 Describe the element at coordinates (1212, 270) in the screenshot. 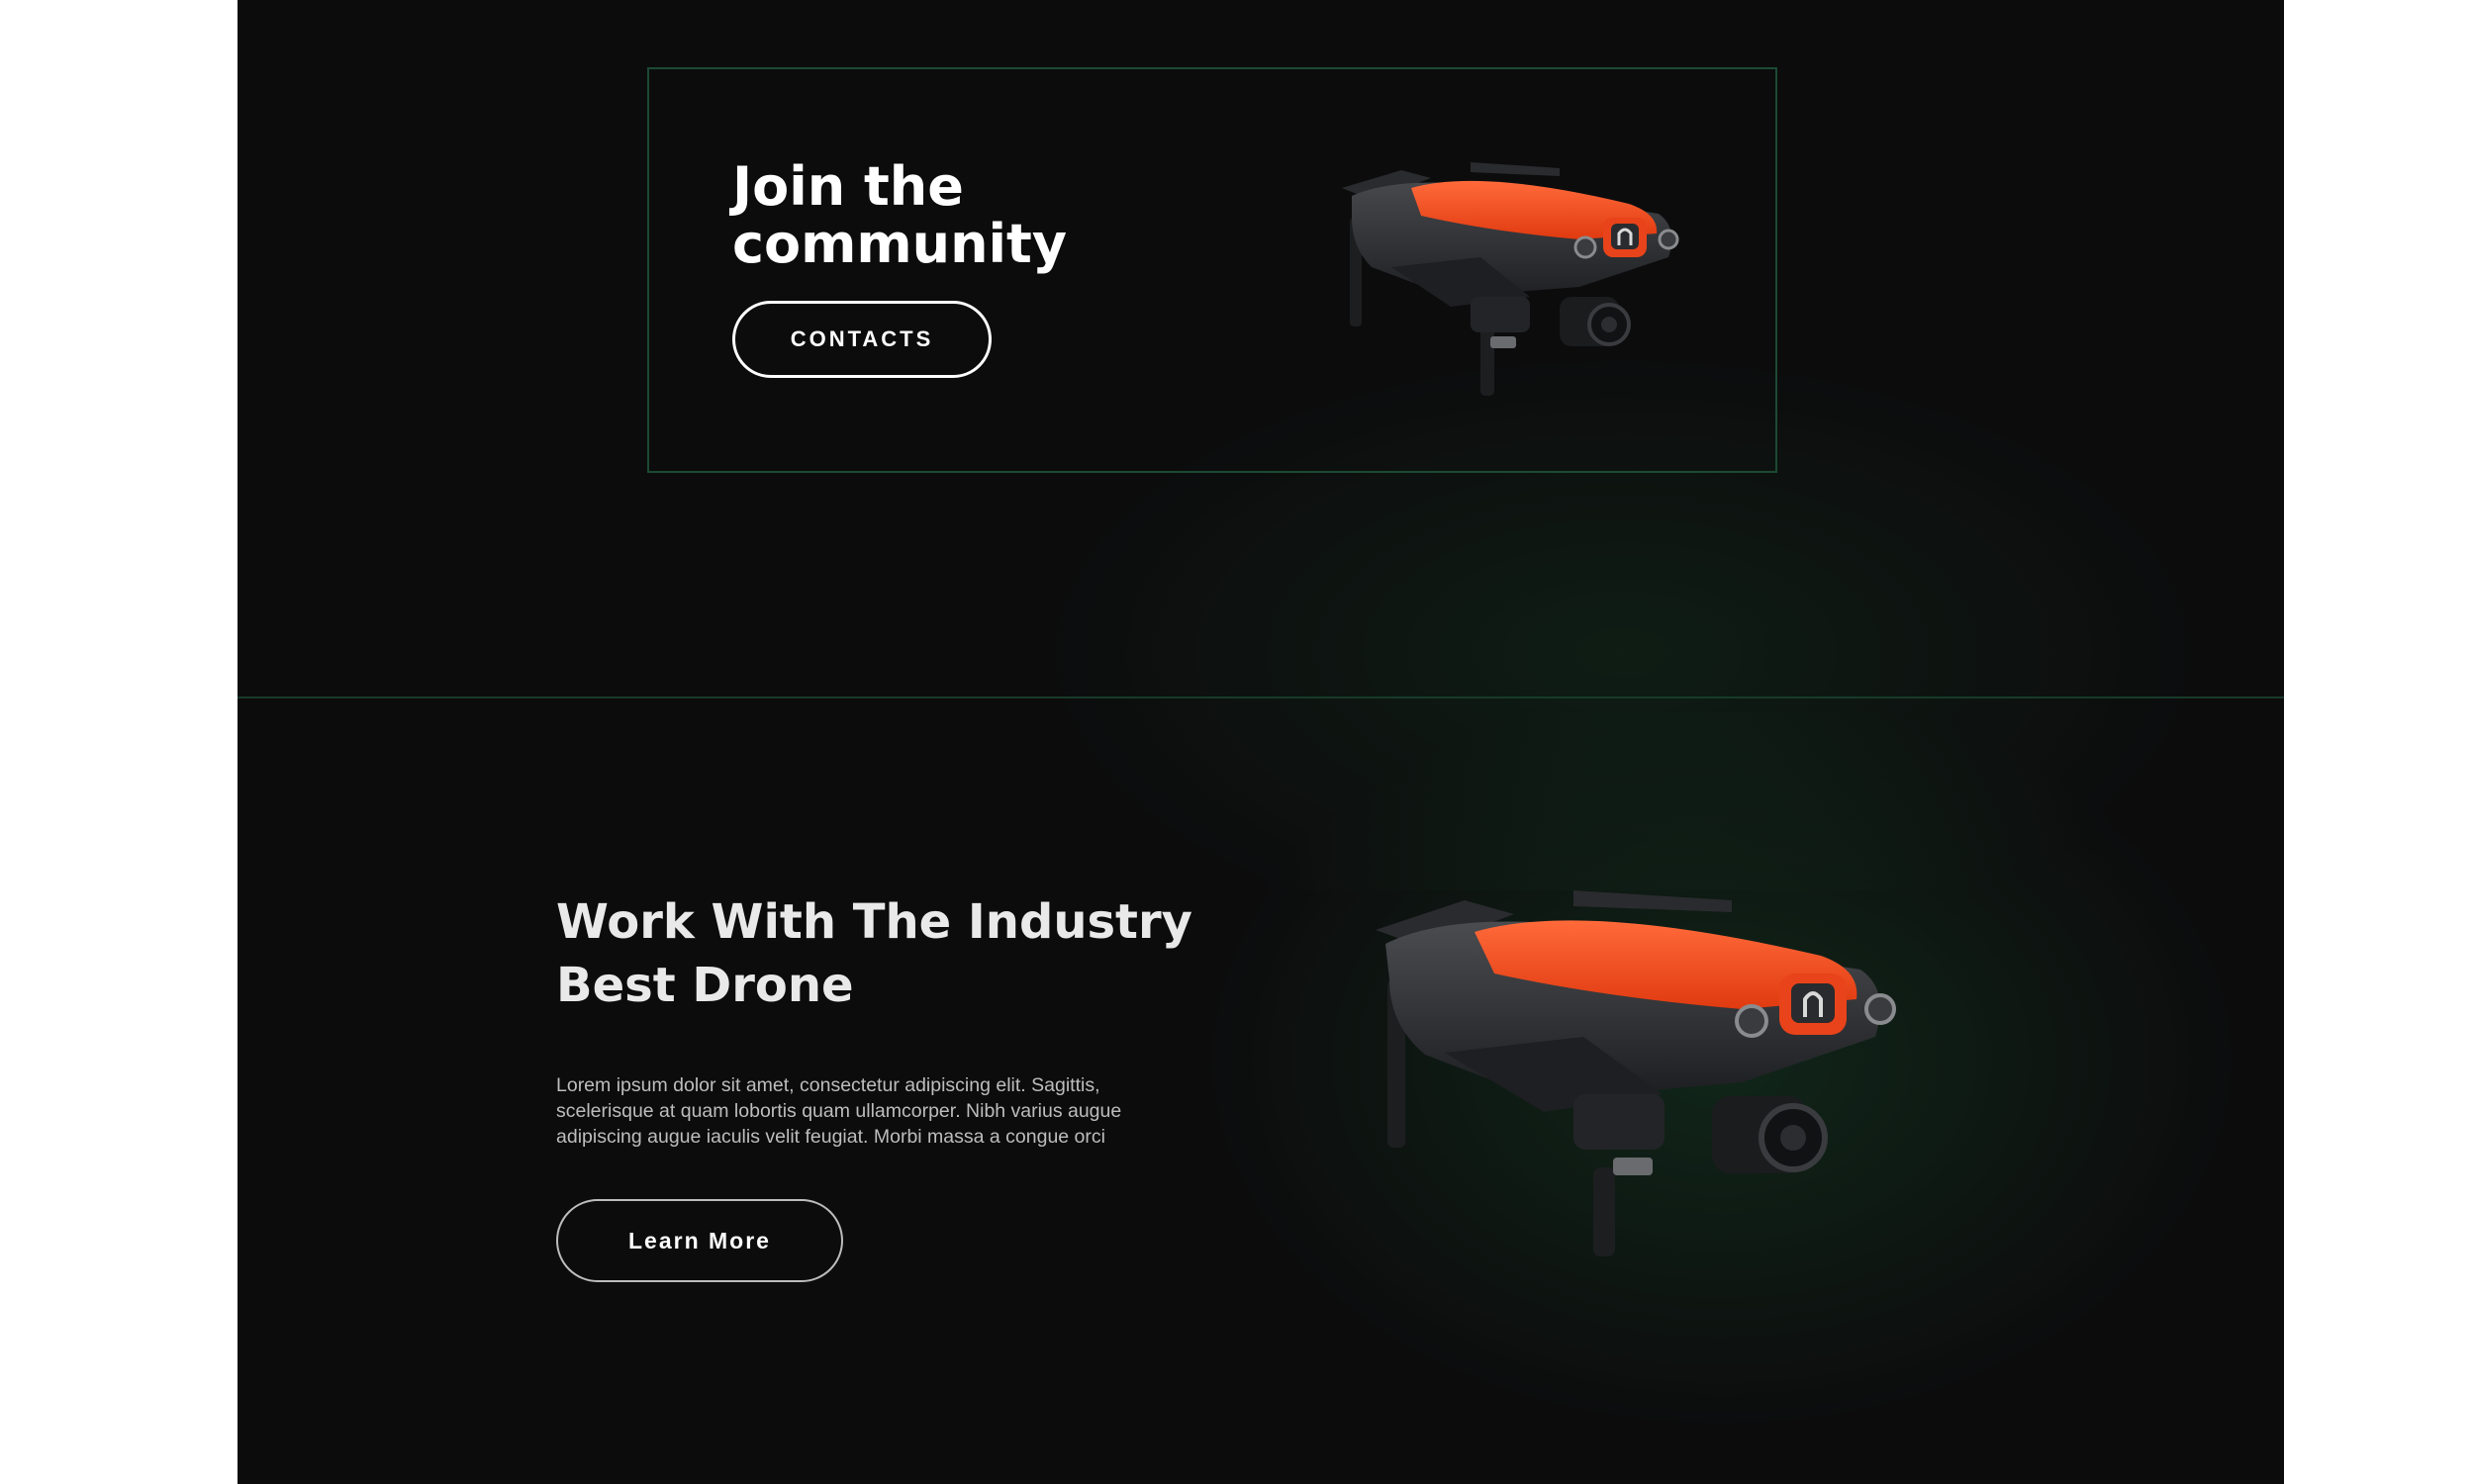

I see `community-card: Join the community CONTACTS` at that location.